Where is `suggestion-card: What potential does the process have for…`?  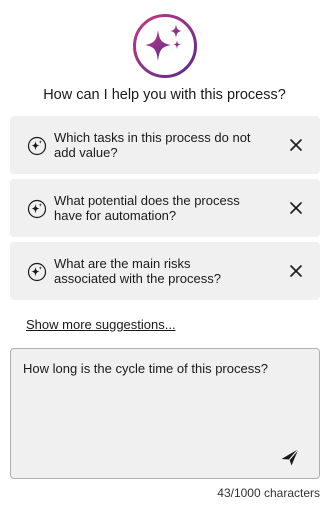 suggestion-card: What potential does the process have for… is located at coordinates (165, 208).